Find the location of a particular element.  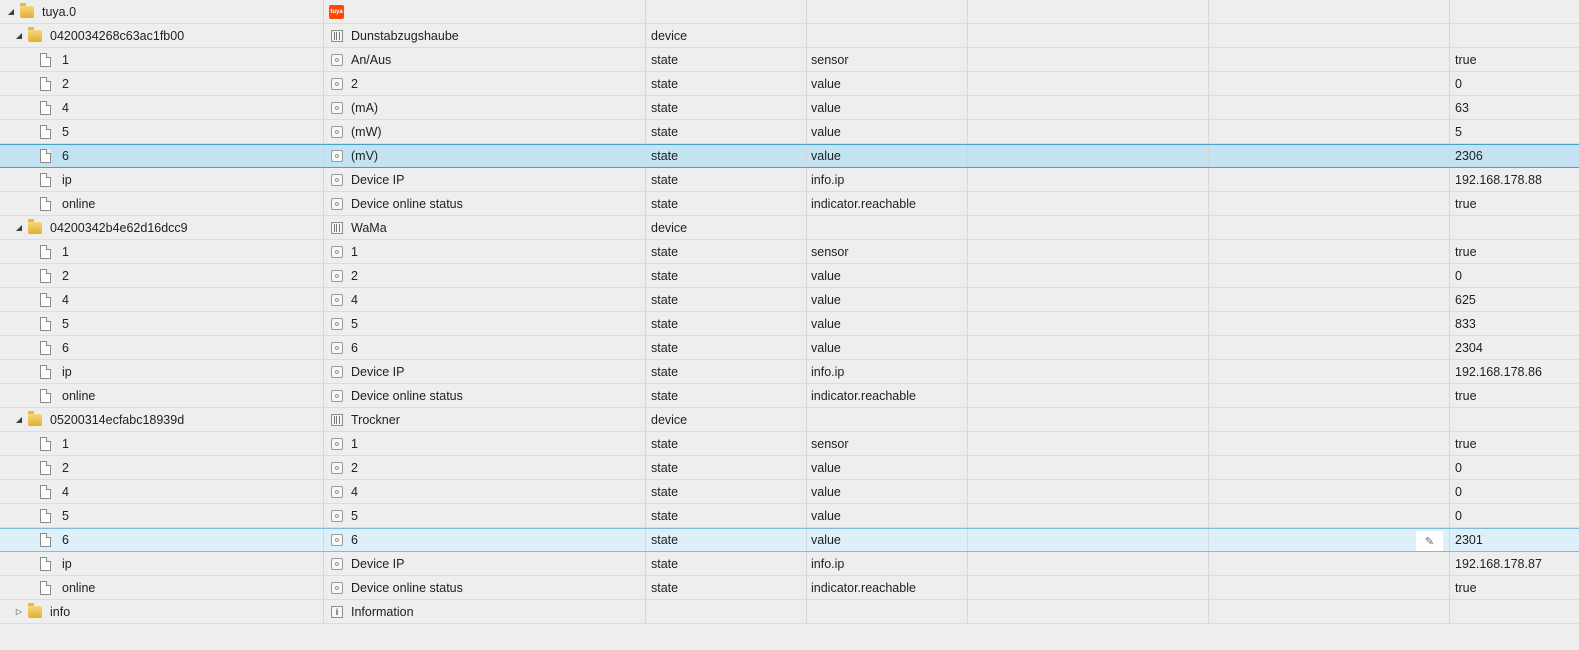

tree-row-state: 6 6 state value 2304 is located at coordinates (789, 348).